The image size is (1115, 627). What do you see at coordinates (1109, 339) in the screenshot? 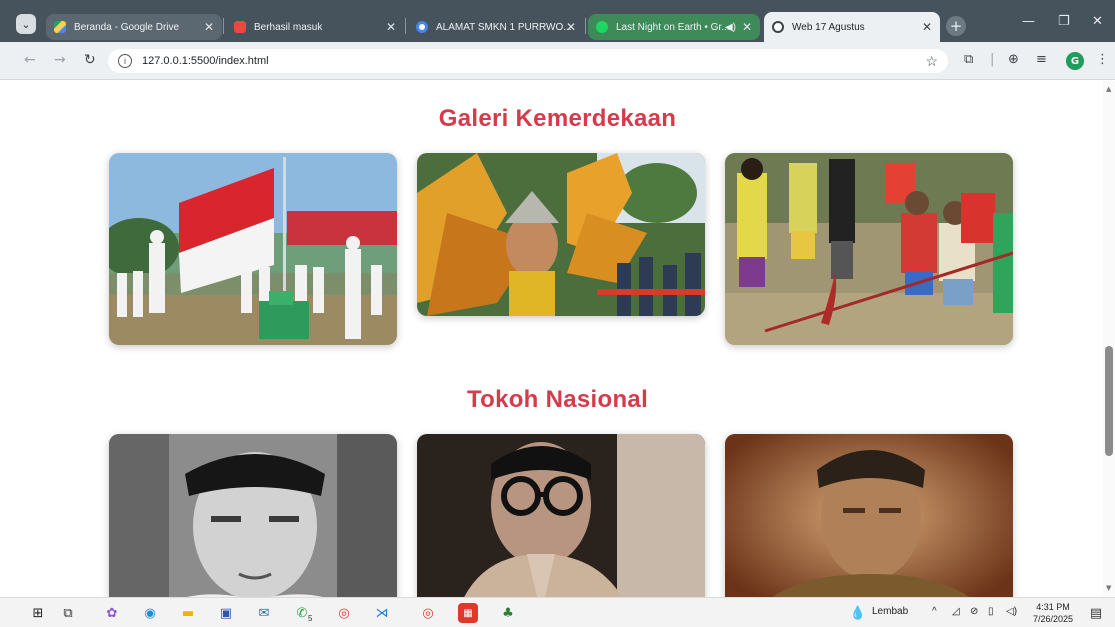
I see `page-scrollbar: ▲ ▼` at bounding box center [1109, 339].